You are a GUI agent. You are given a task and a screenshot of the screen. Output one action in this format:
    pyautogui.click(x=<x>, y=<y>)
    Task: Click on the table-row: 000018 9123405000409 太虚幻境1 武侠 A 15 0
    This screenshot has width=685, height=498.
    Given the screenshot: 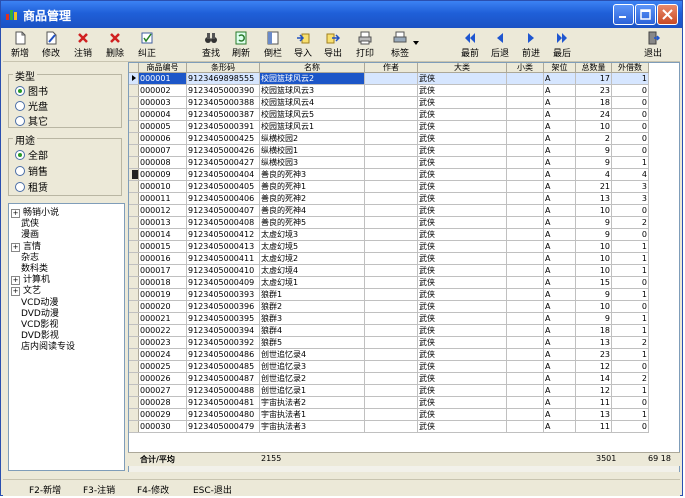 What is the action you would take?
    pyautogui.click(x=389, y=282)
    